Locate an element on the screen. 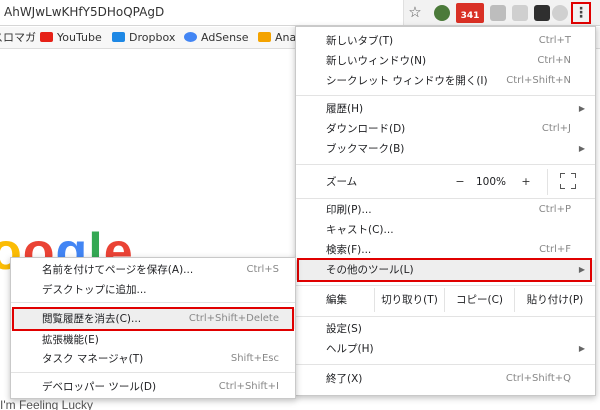 This screenshot has width=600, height=410. google-icon is located at coordinates (190, 37).